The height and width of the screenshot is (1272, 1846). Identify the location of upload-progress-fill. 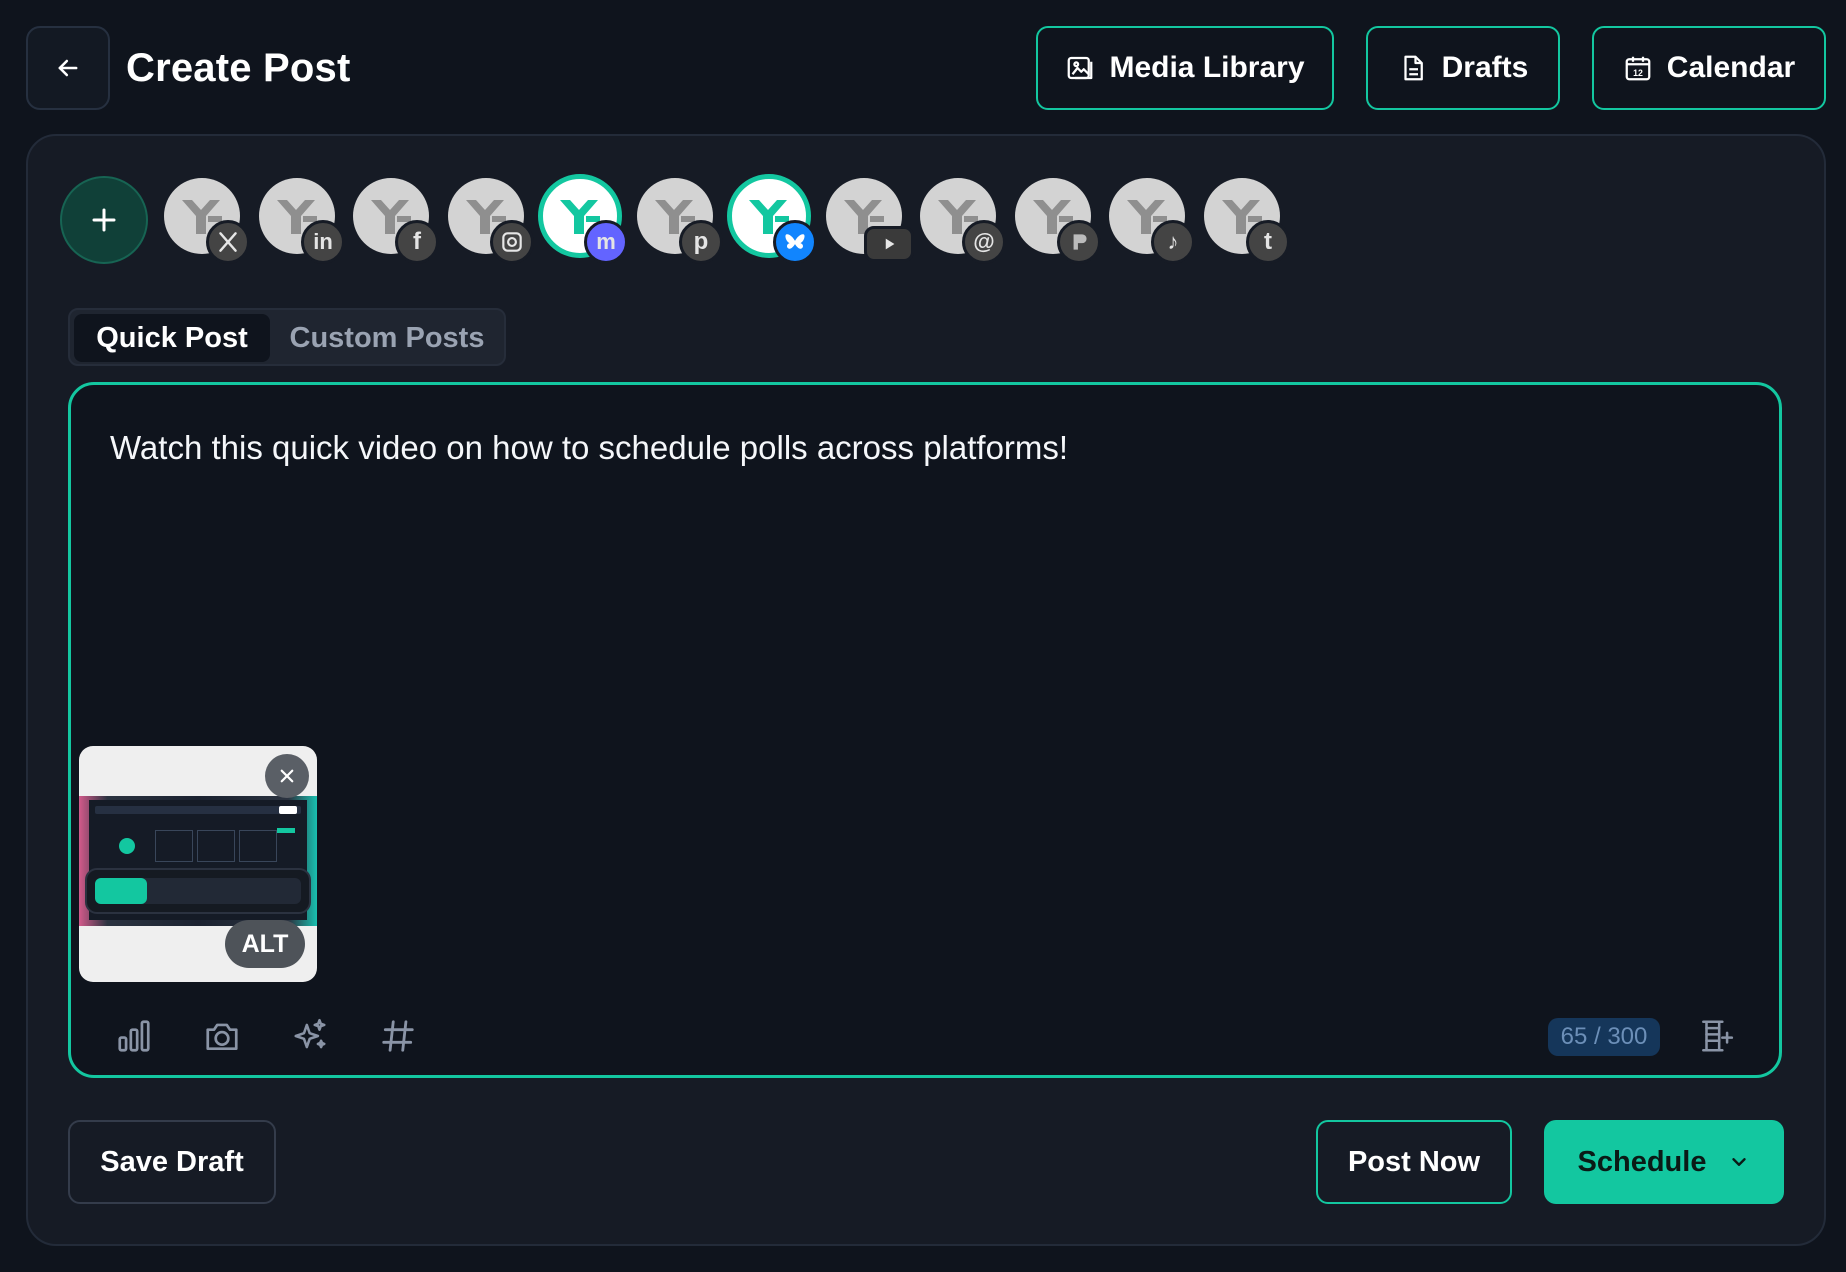
(121, 891).